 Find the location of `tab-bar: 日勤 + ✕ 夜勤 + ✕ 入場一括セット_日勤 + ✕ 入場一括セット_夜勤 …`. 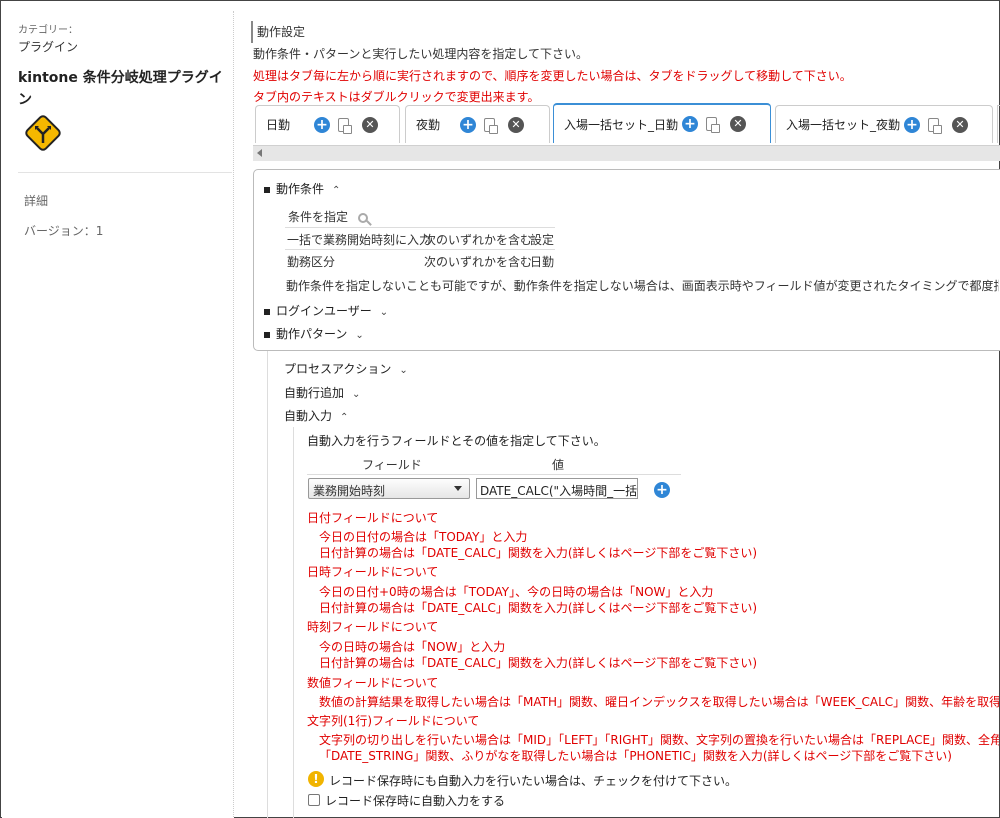

tab-bar: 日勤 + ✕ 夜勤 + ✕ 入場一括セット_日勤 + ✕ 入場一括セット_夜勤 … is located at coordinates (626, 123).